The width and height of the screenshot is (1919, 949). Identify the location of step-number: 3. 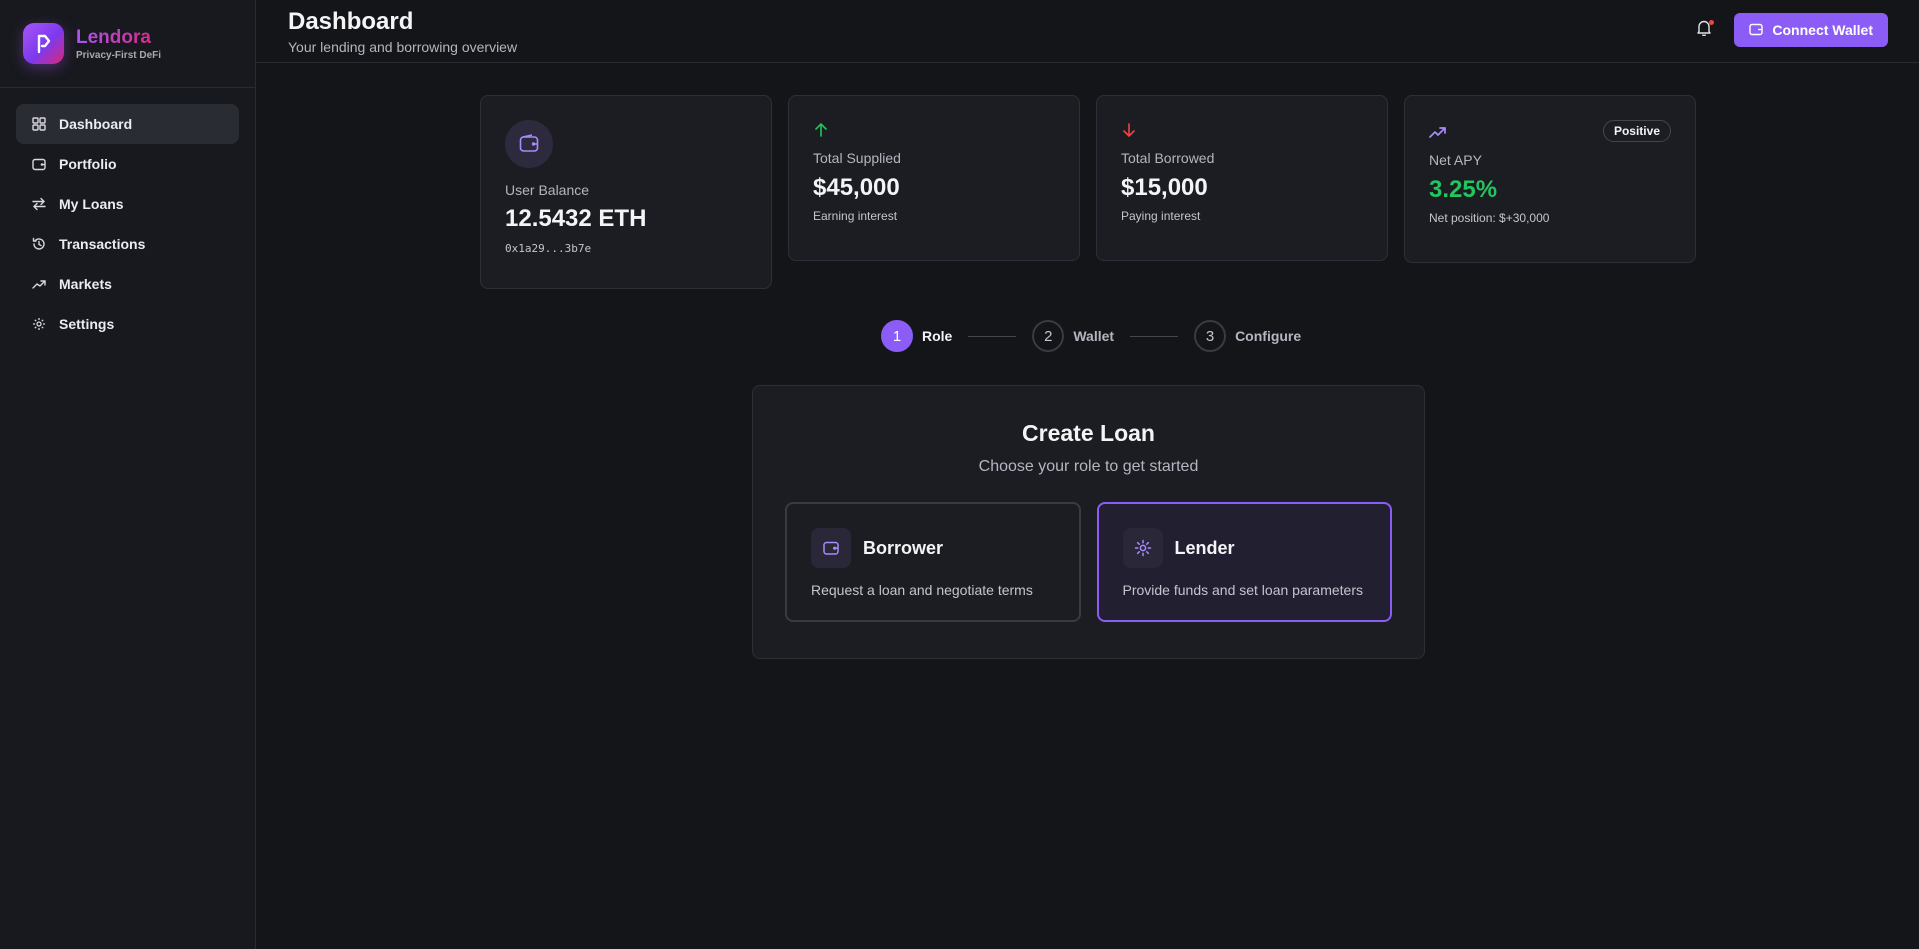
(1210, 336).